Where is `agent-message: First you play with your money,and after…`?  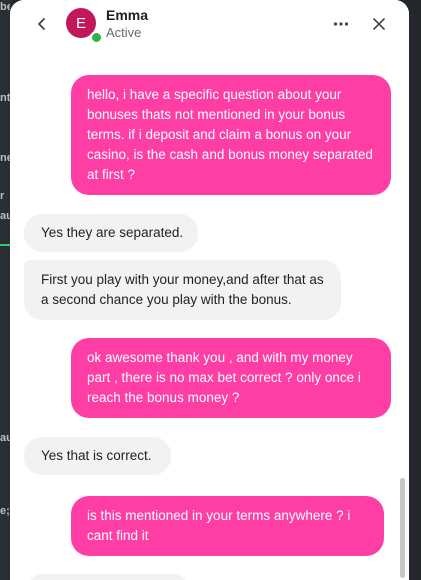 agent-message: First you play with your money,and after… is located at coordinates (182, 290).